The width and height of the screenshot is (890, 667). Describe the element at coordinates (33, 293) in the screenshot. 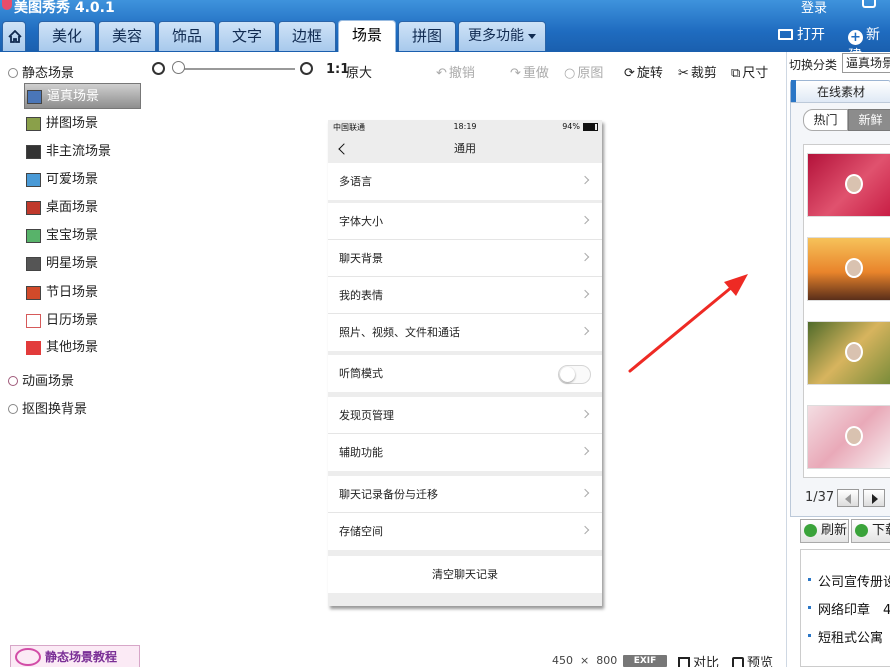

I see `scene-holiday-icon` at that location.